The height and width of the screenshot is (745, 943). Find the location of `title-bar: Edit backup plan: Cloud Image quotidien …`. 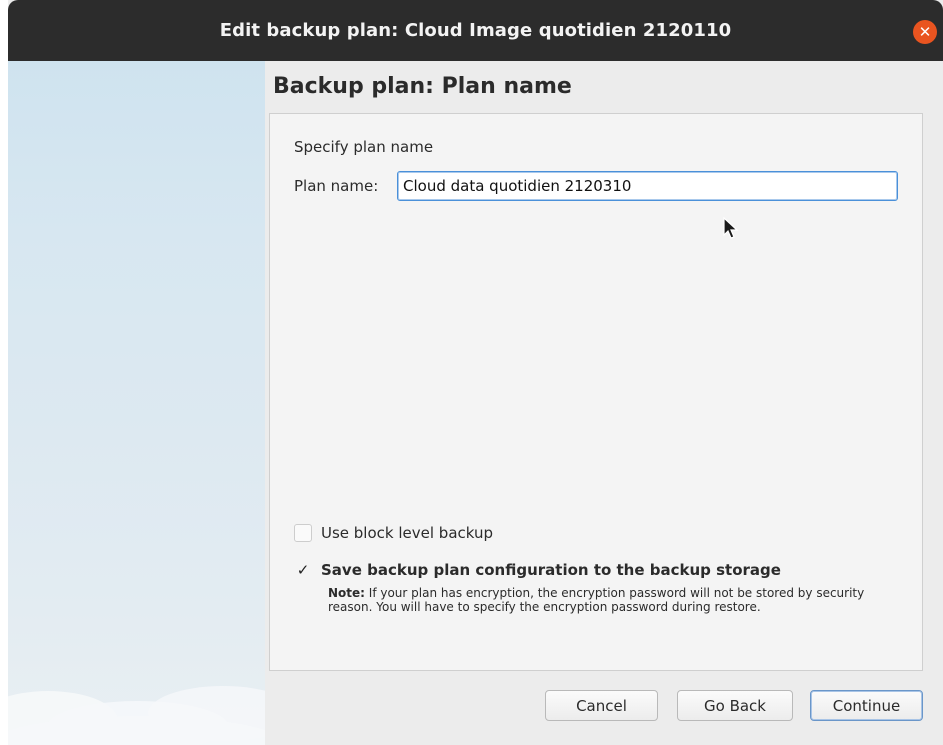

title-bar: Edit backup plan: Cloud Image quotidien … is located at coordinates (475, 30).